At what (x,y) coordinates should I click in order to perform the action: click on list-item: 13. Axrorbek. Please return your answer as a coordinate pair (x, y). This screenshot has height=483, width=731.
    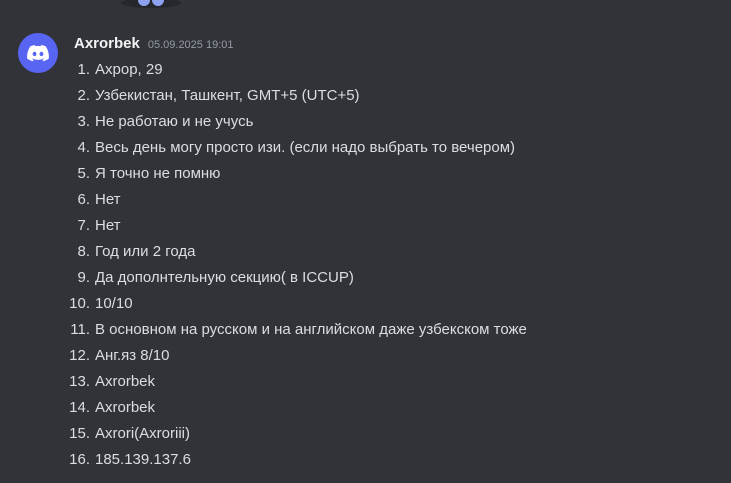
    Looking at the image, I should click on (293, 382).